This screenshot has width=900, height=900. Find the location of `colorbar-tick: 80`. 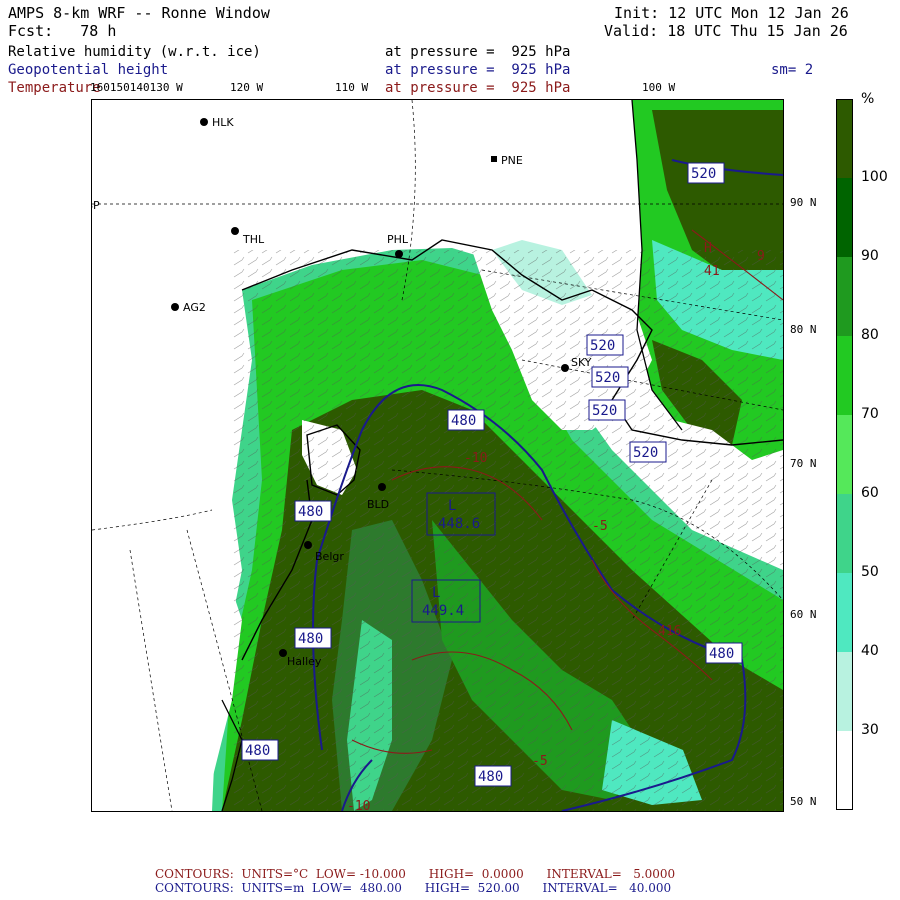

colorbar-tick: 80 is located at coordinates (870, 335).